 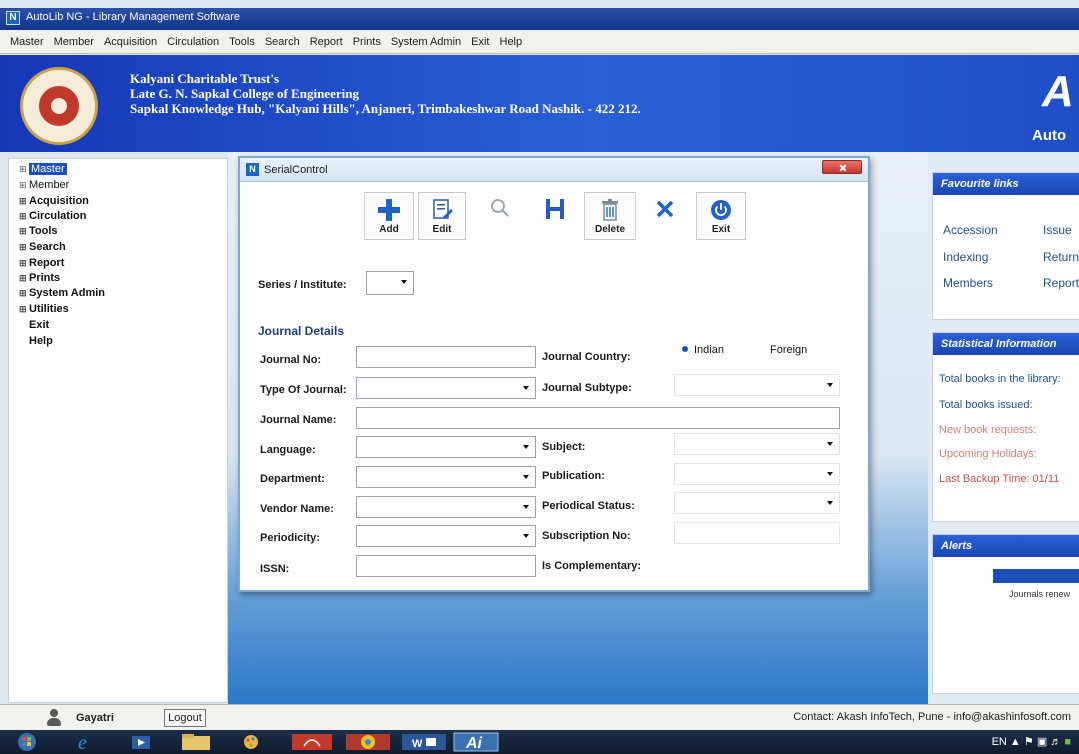 I want to click on menu-acquisition: Acquisition, so click(x=130, y=42).